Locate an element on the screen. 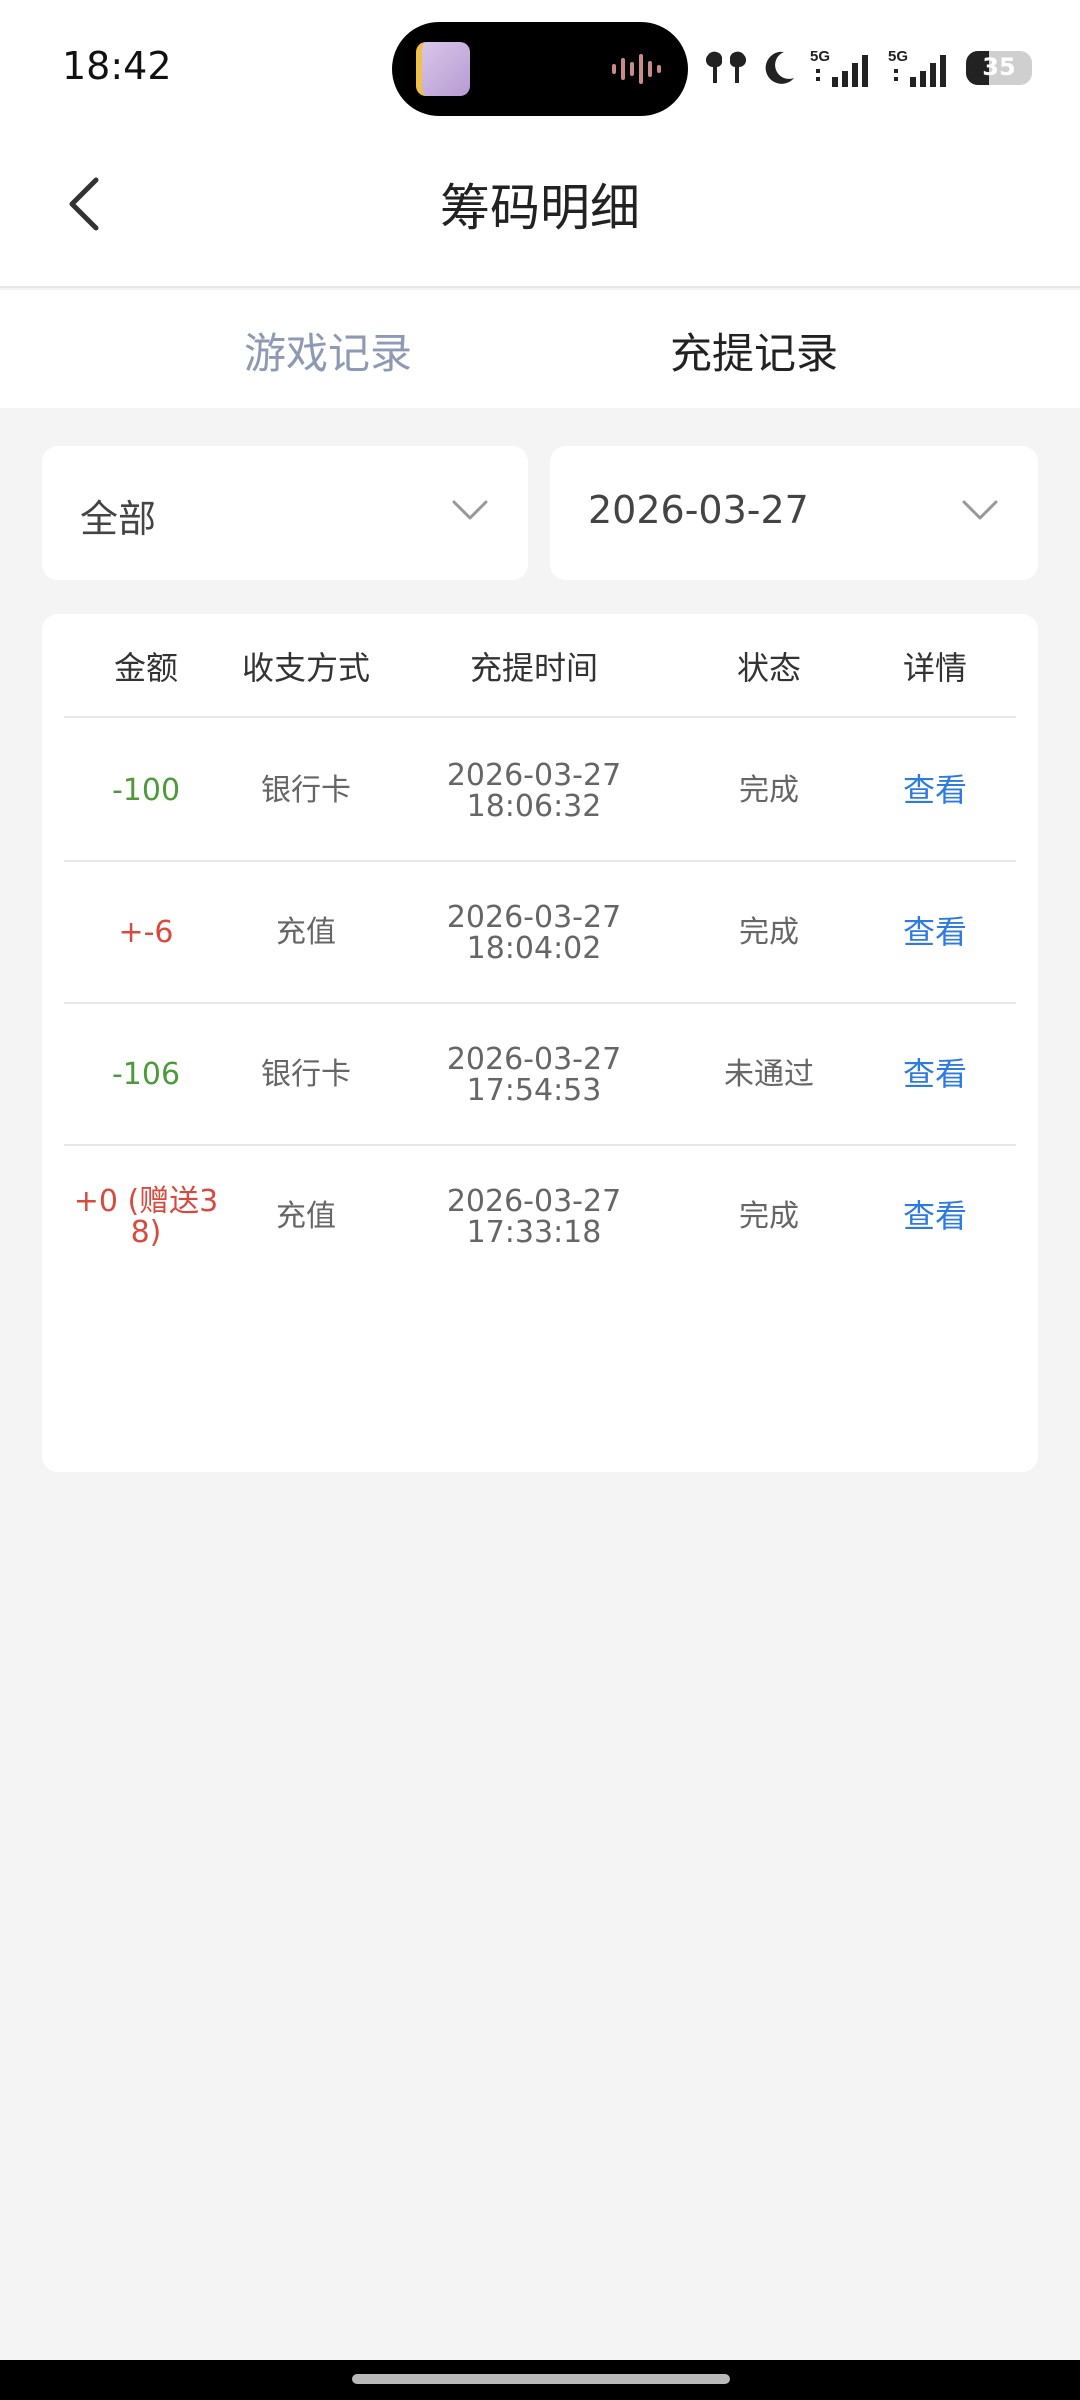 This screenshot has width=1080, height=2400. table-row: +0 (赠送3 8) 充值 2026-03-27 17:33:18 完成 查看 is located at coordinates (540, 1217).